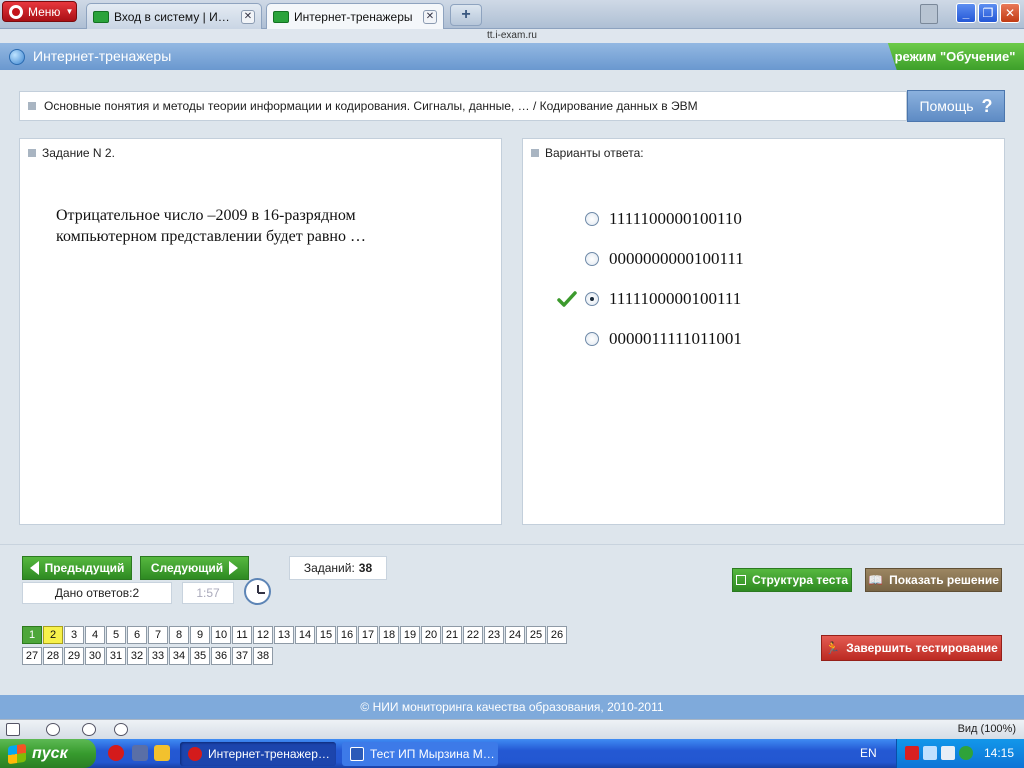 This screenshot has height=768, width=1024. I want to click on bullet-icon, so click(32, 153).